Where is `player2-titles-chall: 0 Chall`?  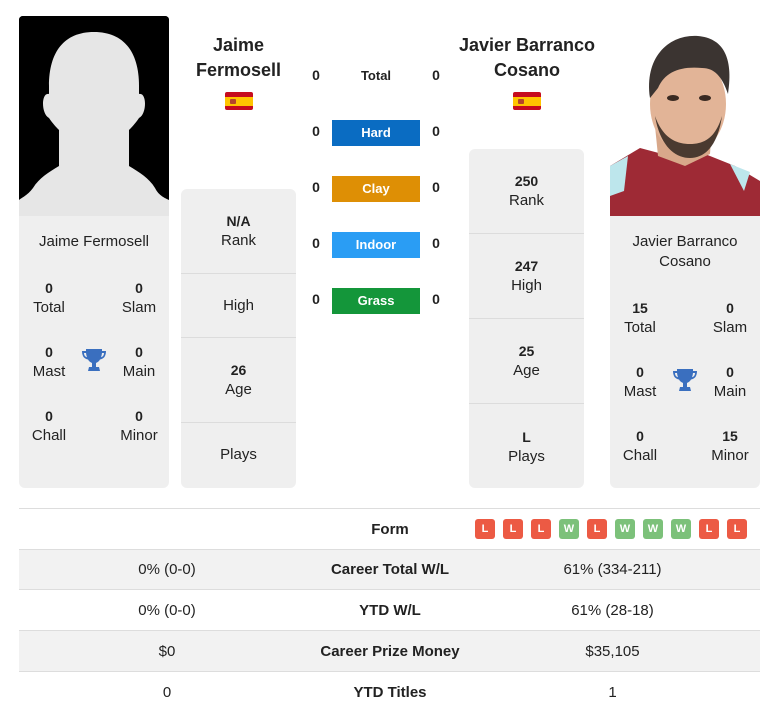
player2-titles-chall: 0 Chall is located at coordinates (640, 446).